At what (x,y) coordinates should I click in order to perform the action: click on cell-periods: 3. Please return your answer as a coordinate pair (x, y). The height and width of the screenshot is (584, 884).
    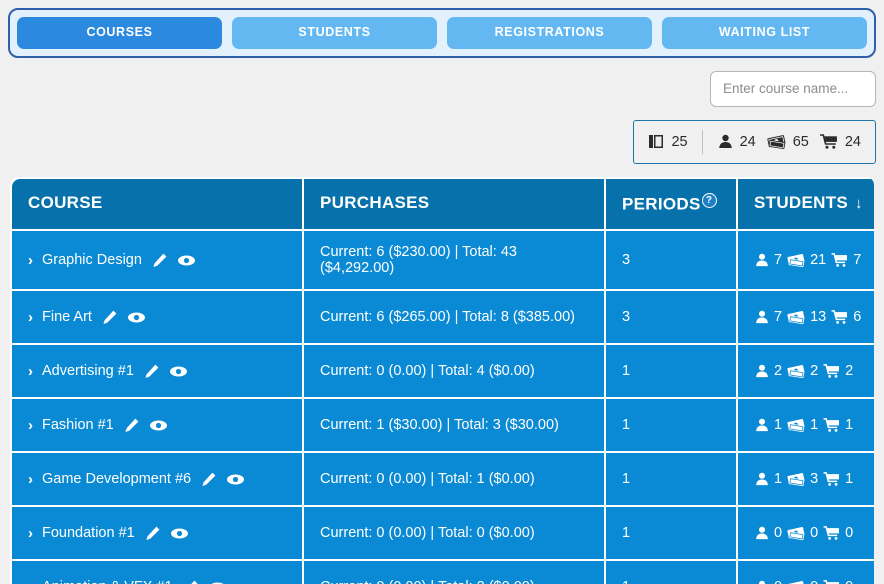
    Looking at the image, I should click on (671, 260).